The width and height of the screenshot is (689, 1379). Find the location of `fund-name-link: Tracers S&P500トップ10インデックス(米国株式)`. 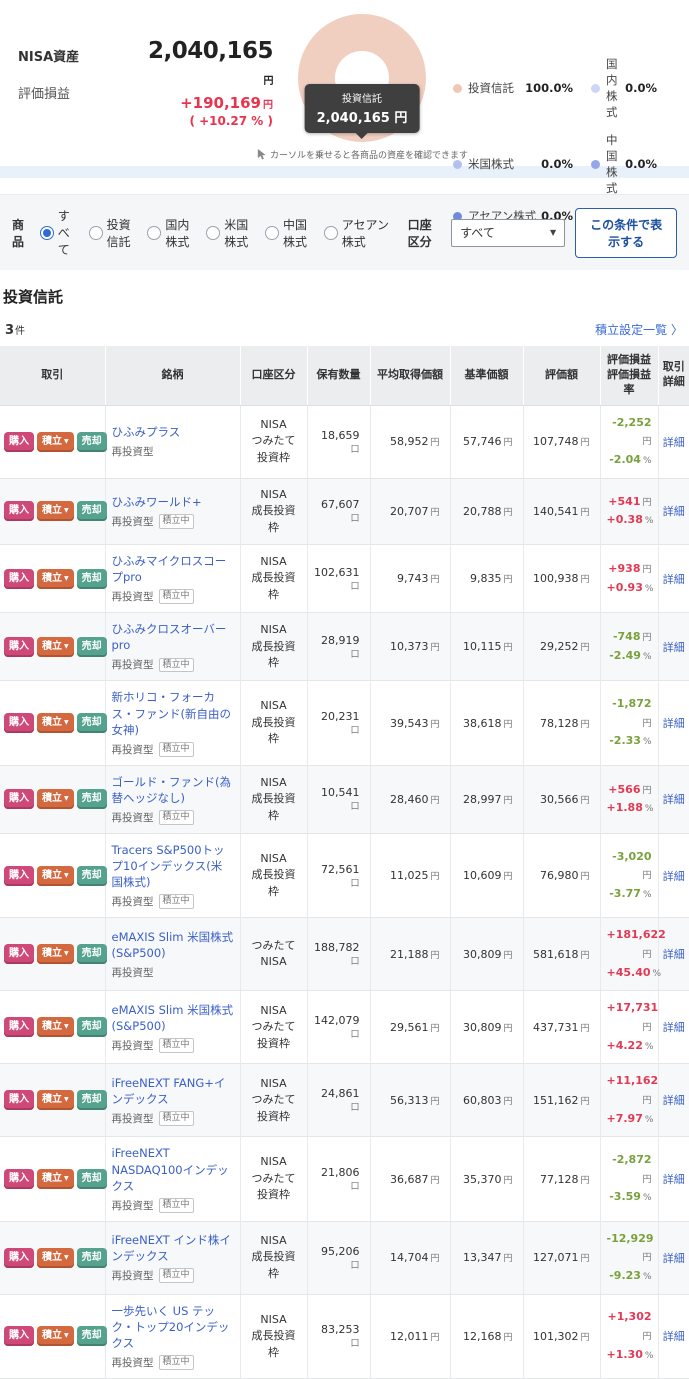

fund-name-link: Tracers S&P500トップ10インデックス(米国株式) is located at coordinates (173, 866).